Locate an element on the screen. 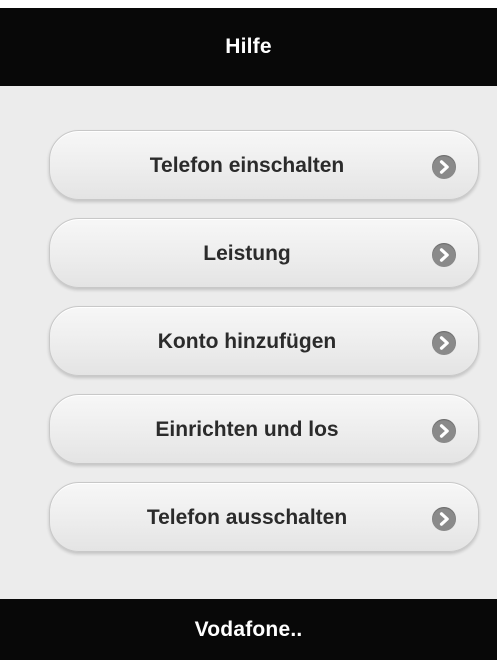  menu-item-label: Telefon einschalten is located at coordinates (247, 165).